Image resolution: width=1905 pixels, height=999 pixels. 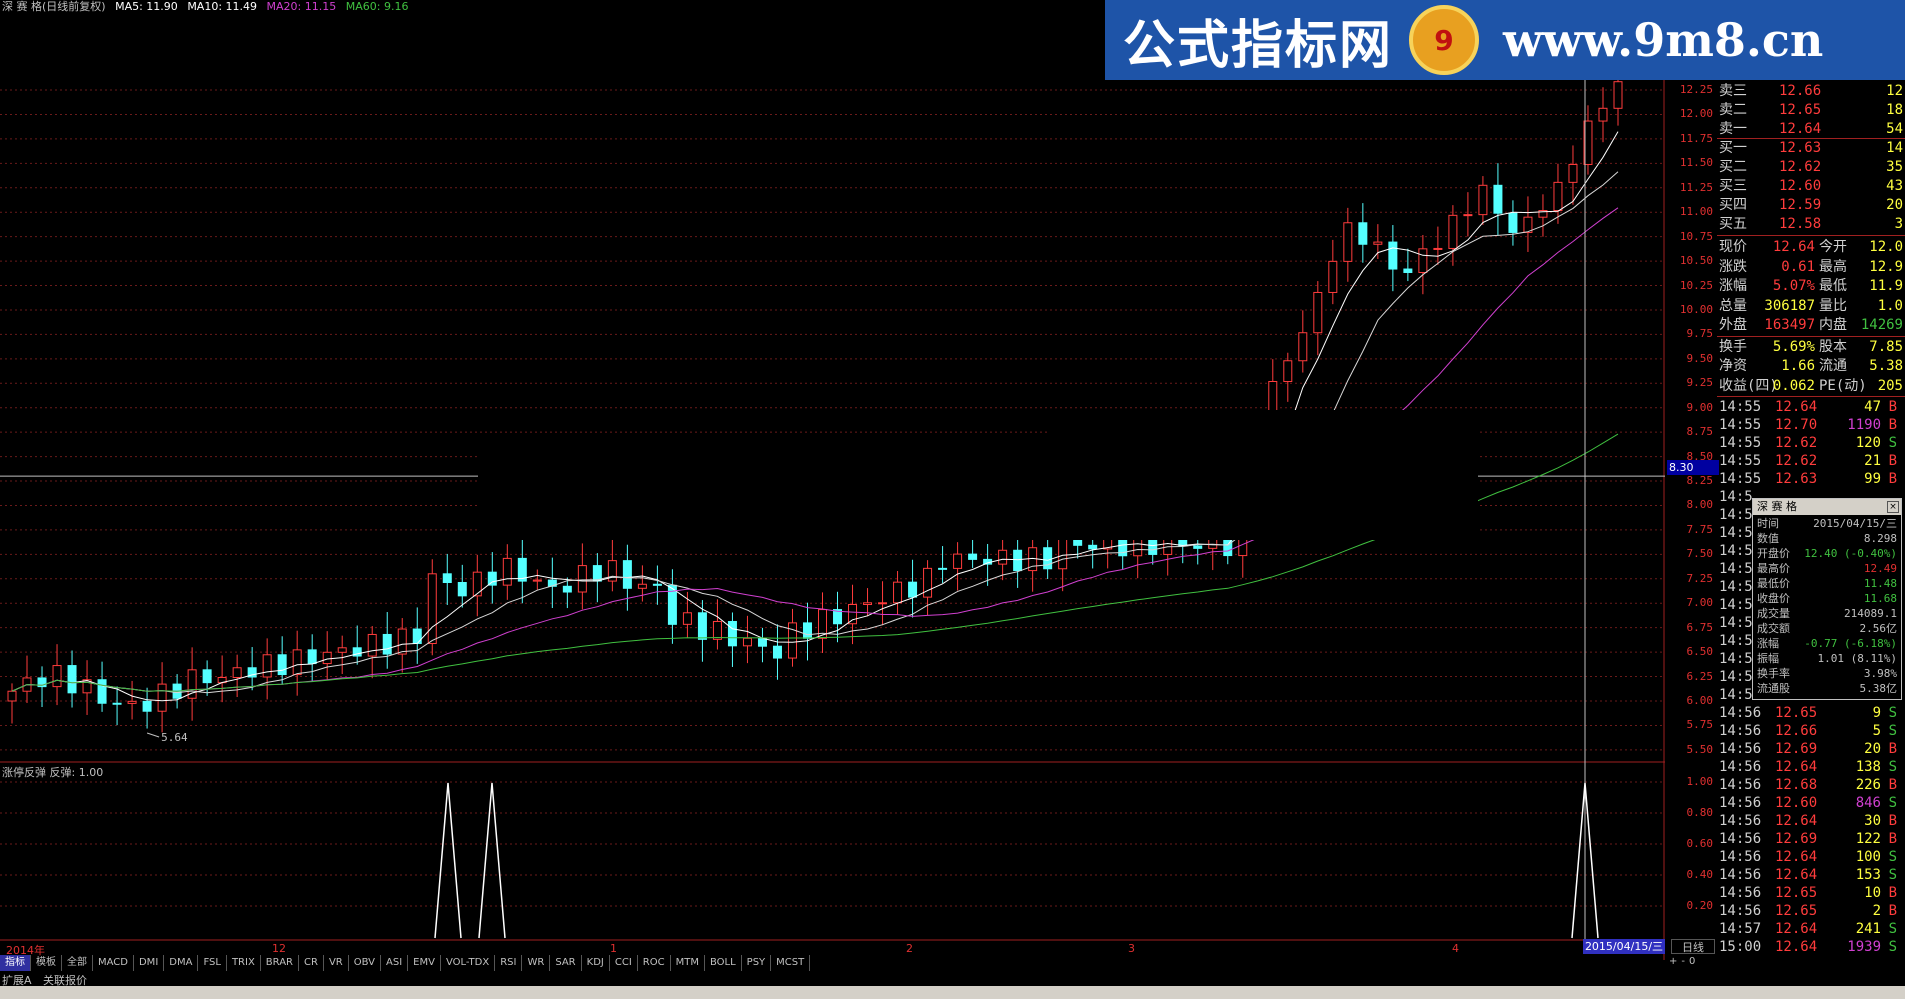 I want to click on tick-price: 12.66, so click(x=1796, y=731).